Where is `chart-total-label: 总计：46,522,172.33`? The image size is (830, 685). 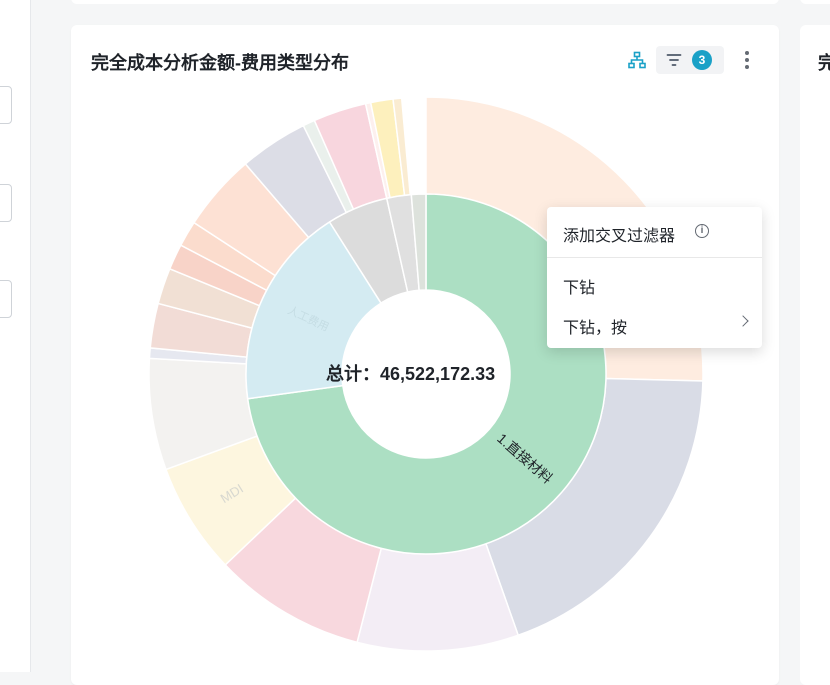 chart-total-label: 总计：46,522,172.33 is located at coordinates (411, 374).